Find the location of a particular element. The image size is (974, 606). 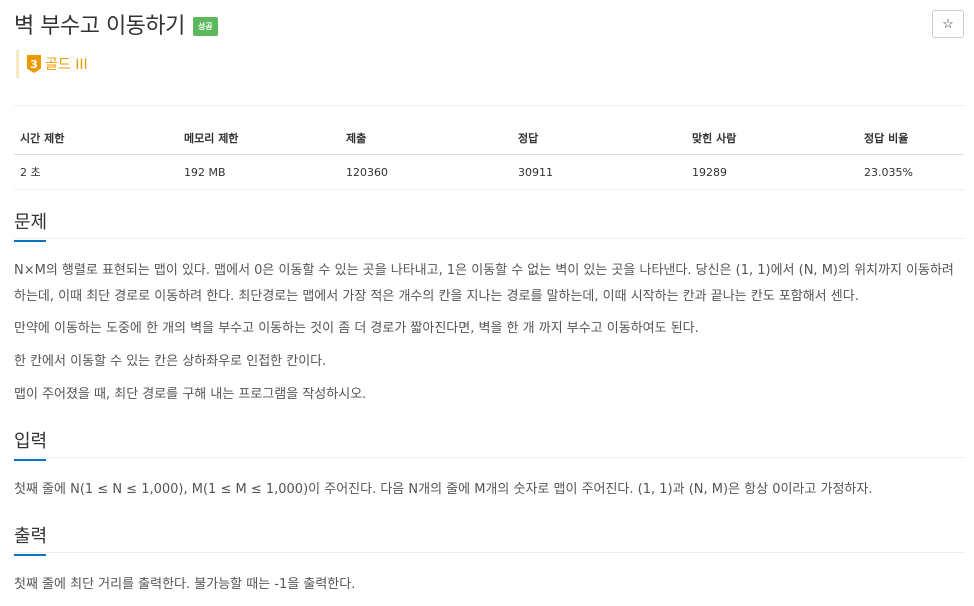

divider is located at coordinates (489, 105).